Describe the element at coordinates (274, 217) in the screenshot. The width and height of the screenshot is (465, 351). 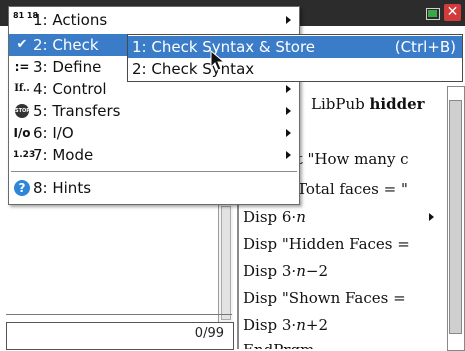
I see `code-line: Disp 6·n` at that location.